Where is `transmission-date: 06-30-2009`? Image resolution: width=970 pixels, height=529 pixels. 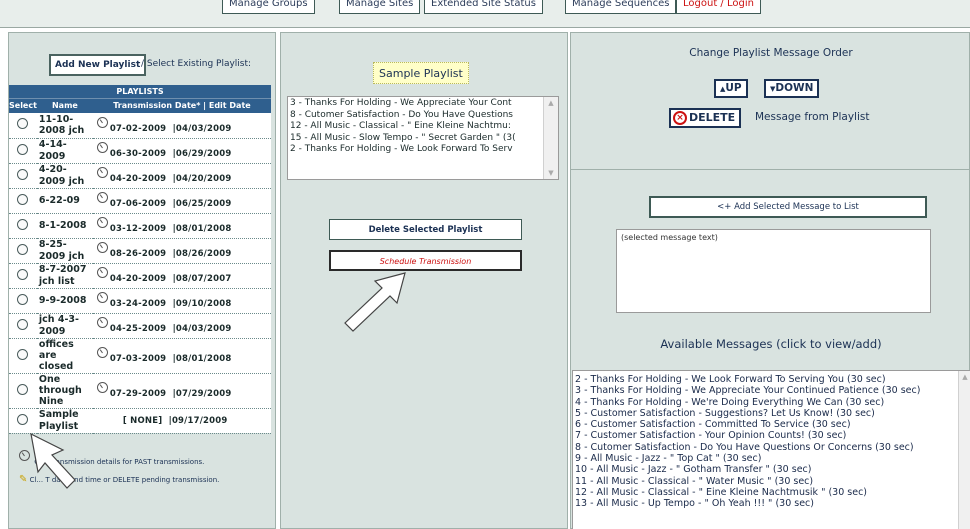
transmission-date: 06-30-2009 is located at coordinates (138, 154).